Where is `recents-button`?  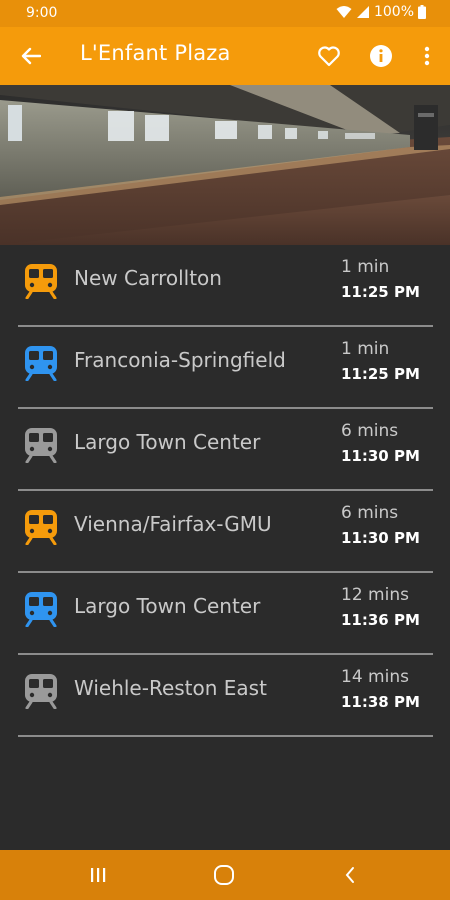
recents-button is located at coordinates (98, 875).